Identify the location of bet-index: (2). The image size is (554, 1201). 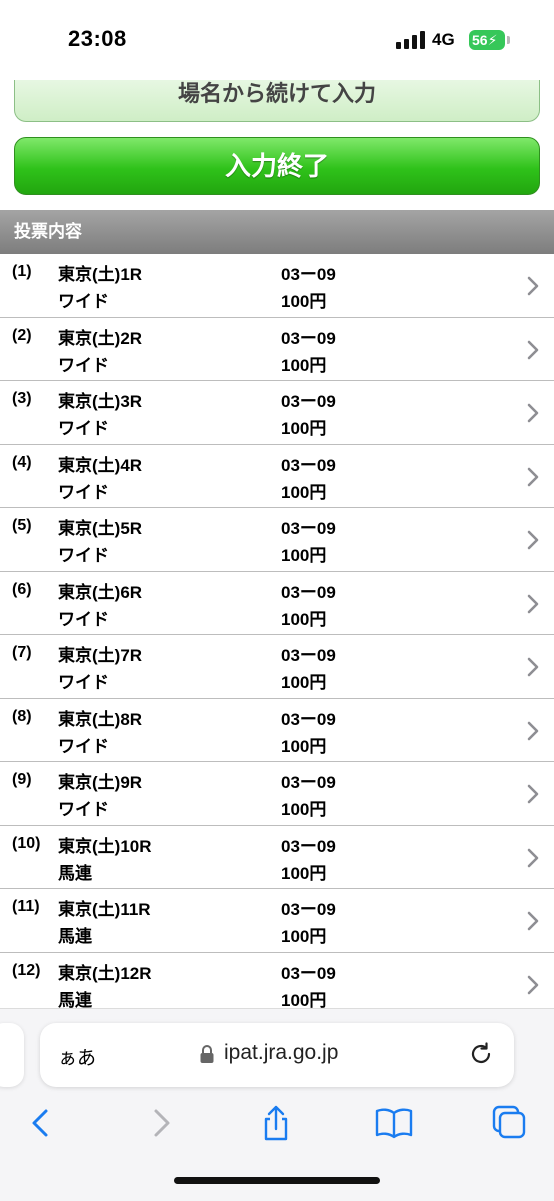
(22, 335).